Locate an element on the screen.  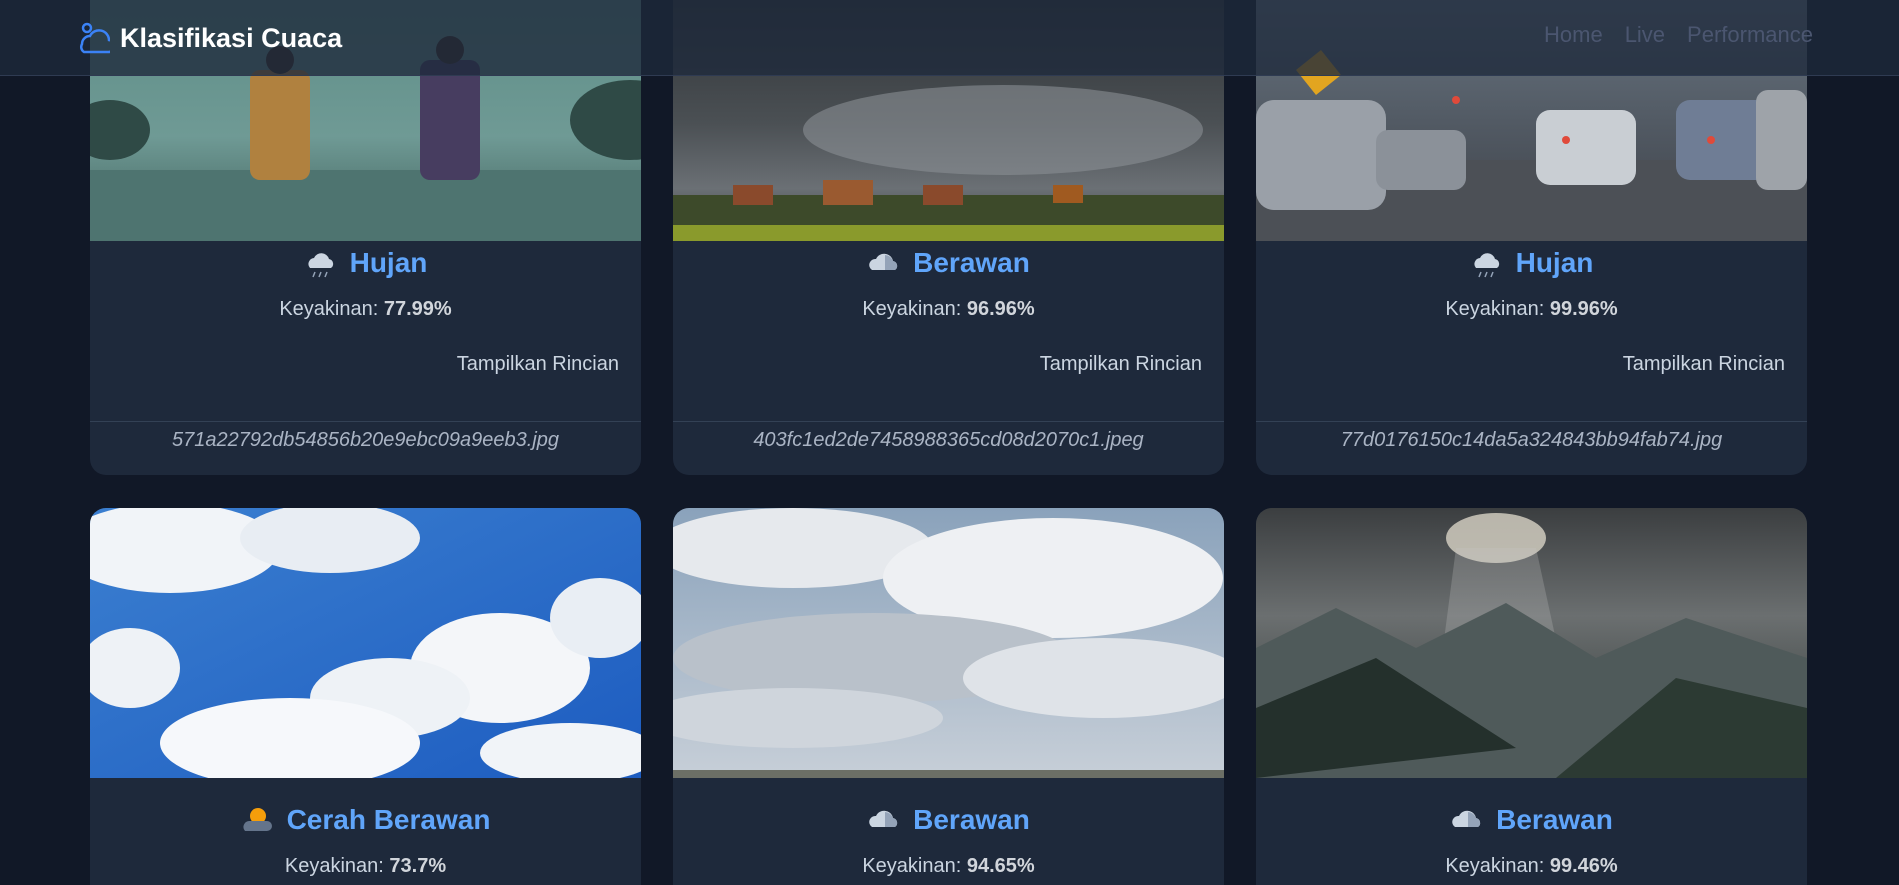
confidence-text: Keyakinan: 77.99% is located at coordinates (365, 309).